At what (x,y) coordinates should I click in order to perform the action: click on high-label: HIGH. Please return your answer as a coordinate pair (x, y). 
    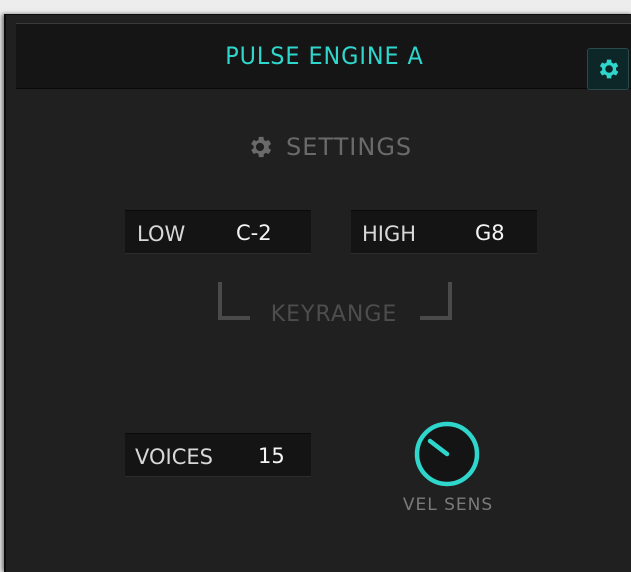
    Looking at the image, I should click on (389, 234).